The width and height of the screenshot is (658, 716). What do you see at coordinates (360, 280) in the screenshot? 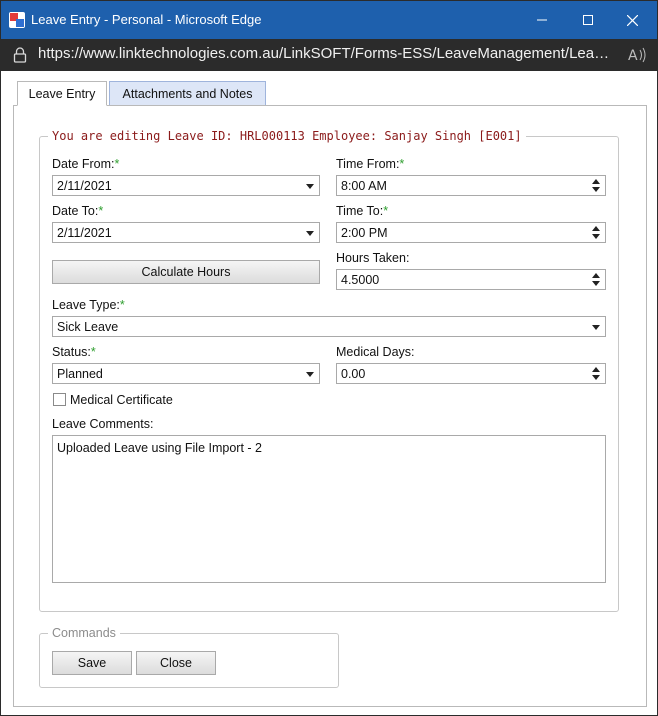
I see `hours-taken-value: 4.5000` at bounding box center [360, 280].